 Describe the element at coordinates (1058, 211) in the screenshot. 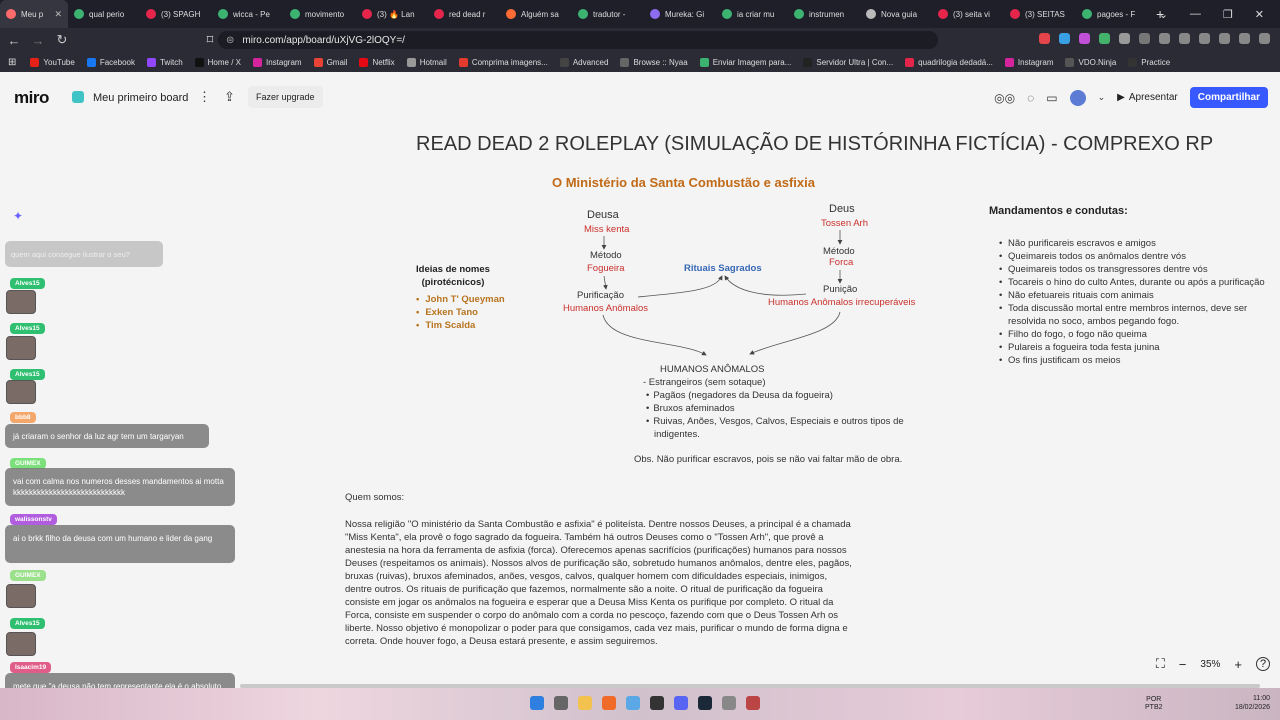

I see `mandamentos-title: Mandamentos e condutas:` at that location.